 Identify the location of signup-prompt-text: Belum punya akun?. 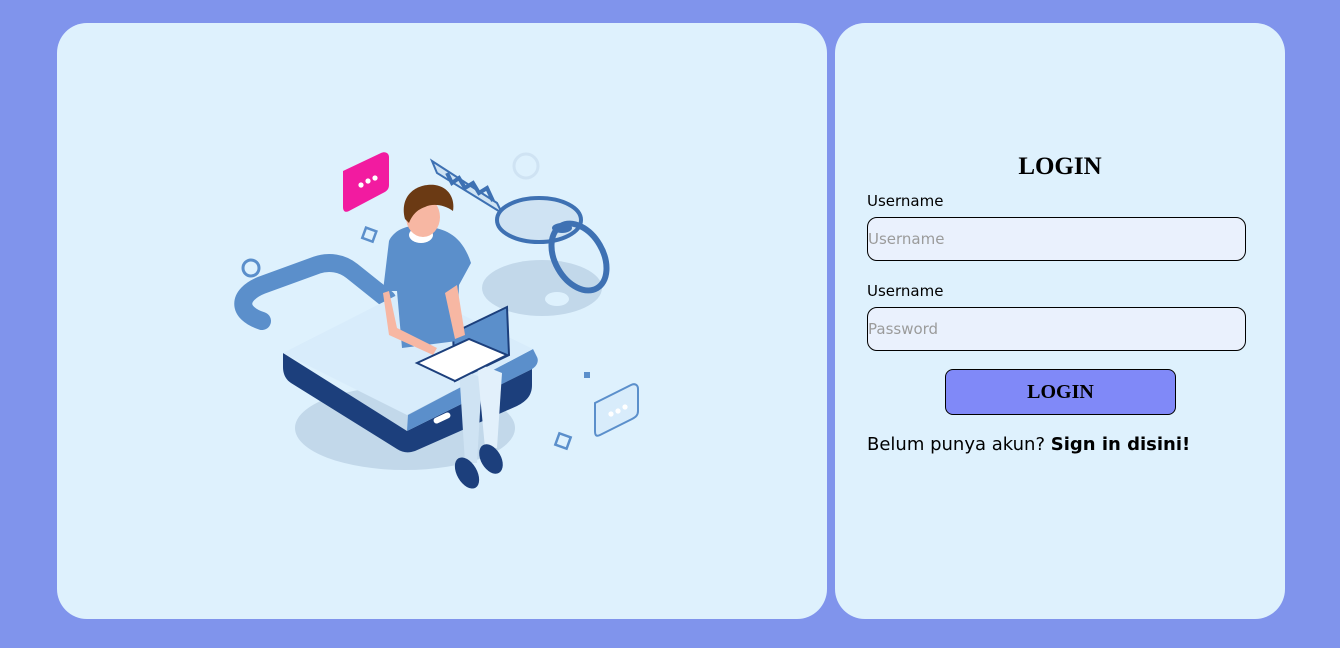
(956, 444).